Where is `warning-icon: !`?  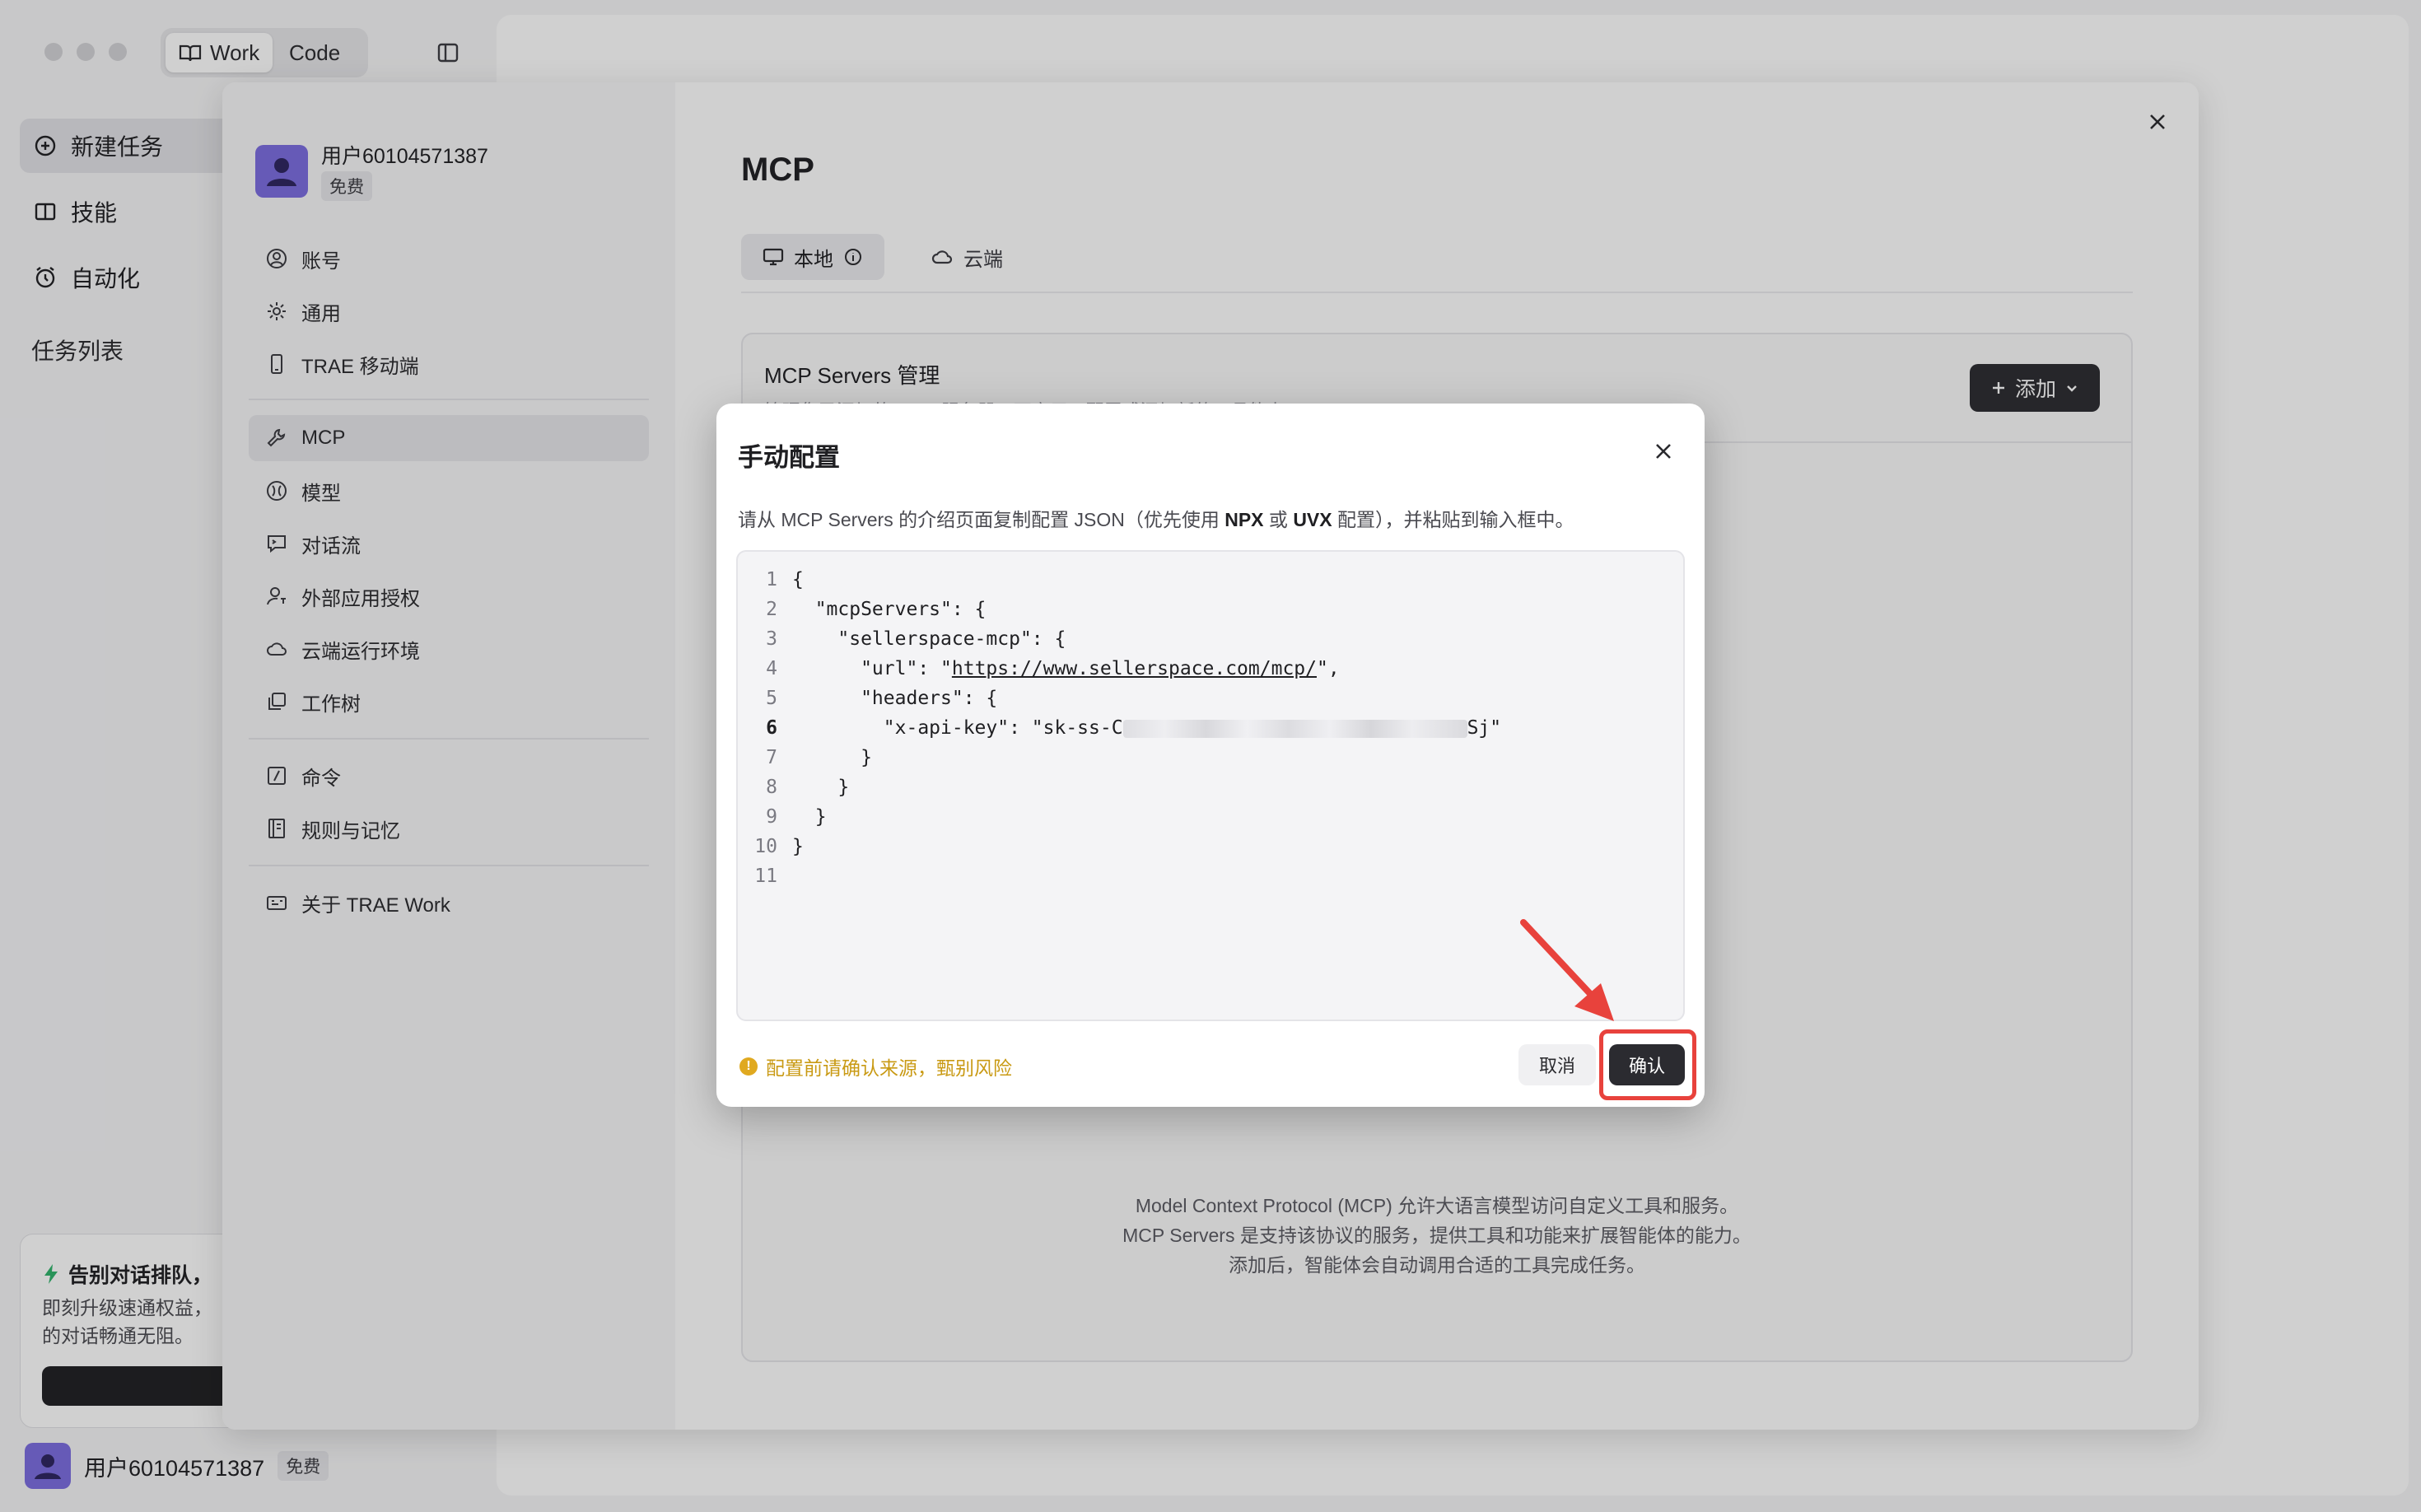
warning-icon: ! is located at coordinates (748, 1066).